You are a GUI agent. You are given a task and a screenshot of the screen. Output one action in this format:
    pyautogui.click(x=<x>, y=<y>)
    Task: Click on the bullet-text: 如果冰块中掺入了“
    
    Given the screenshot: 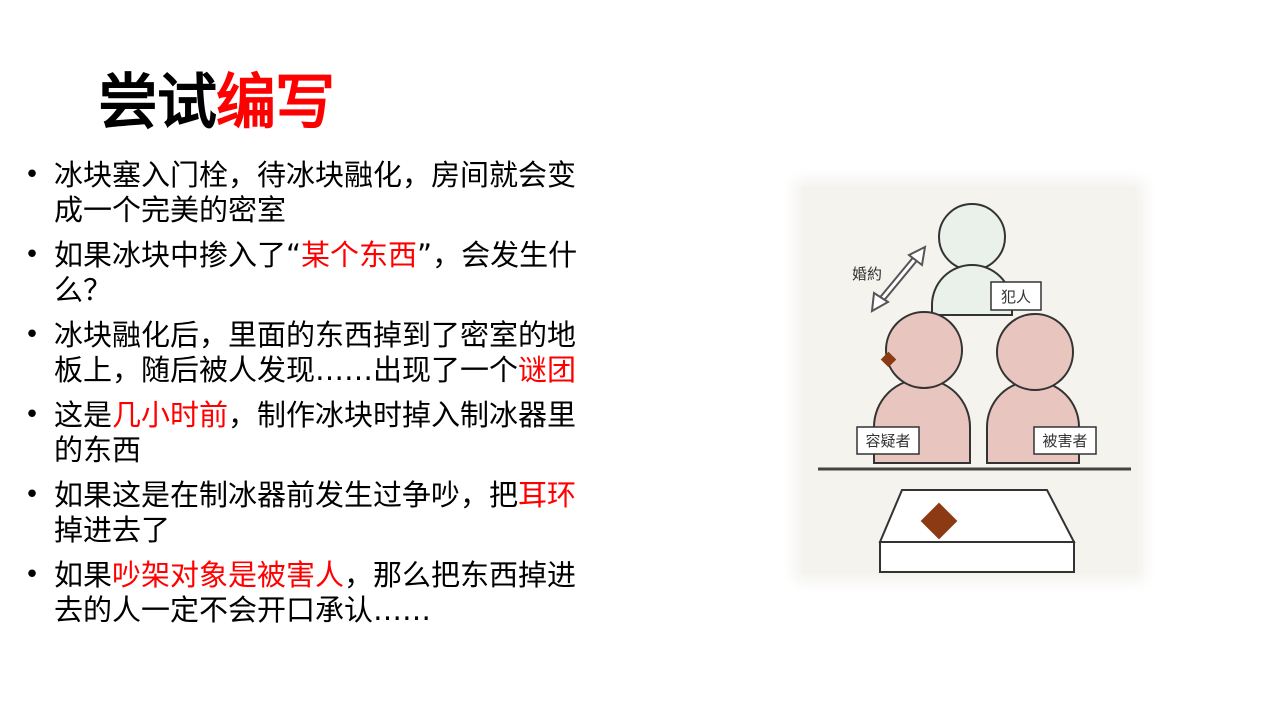 What is the action you would take?
    pyautogui.click(x=178, y=255)
    